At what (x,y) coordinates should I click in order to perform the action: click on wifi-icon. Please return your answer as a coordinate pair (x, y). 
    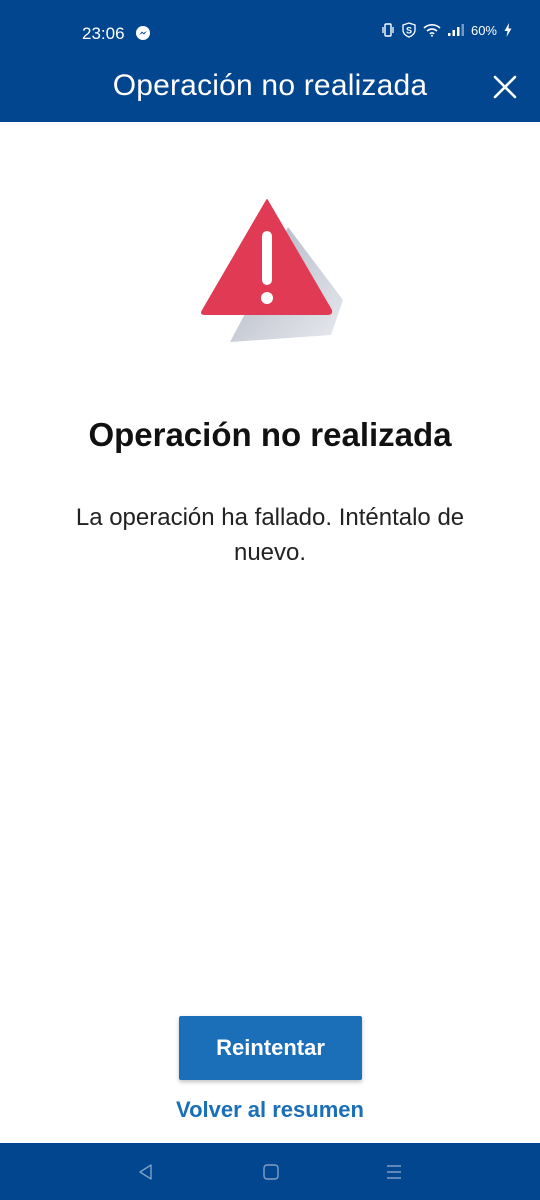
    Looking at the image, I should click on (432, 30).